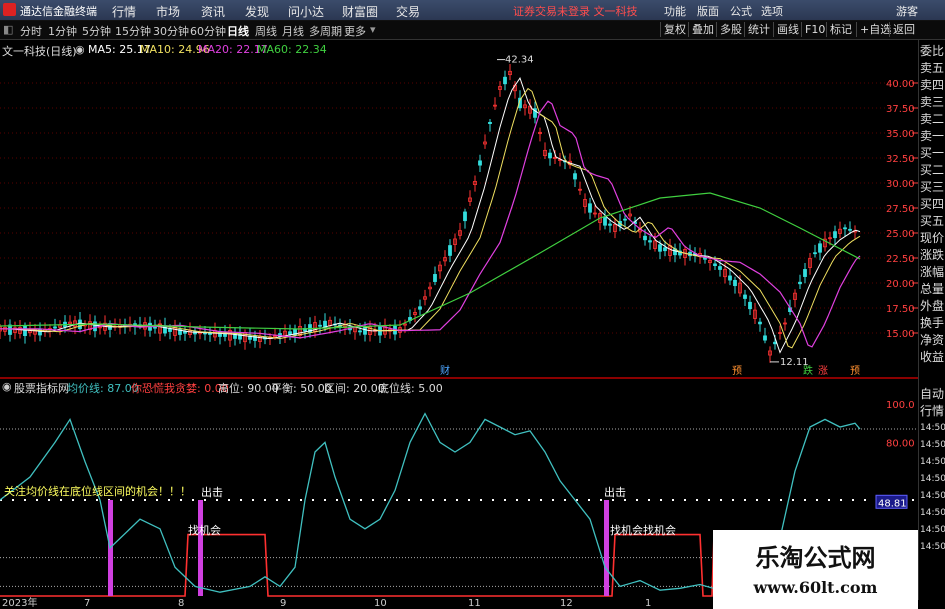 The image size is (945, 609). I want to click on mark-button: 标记, so click(840, 29).